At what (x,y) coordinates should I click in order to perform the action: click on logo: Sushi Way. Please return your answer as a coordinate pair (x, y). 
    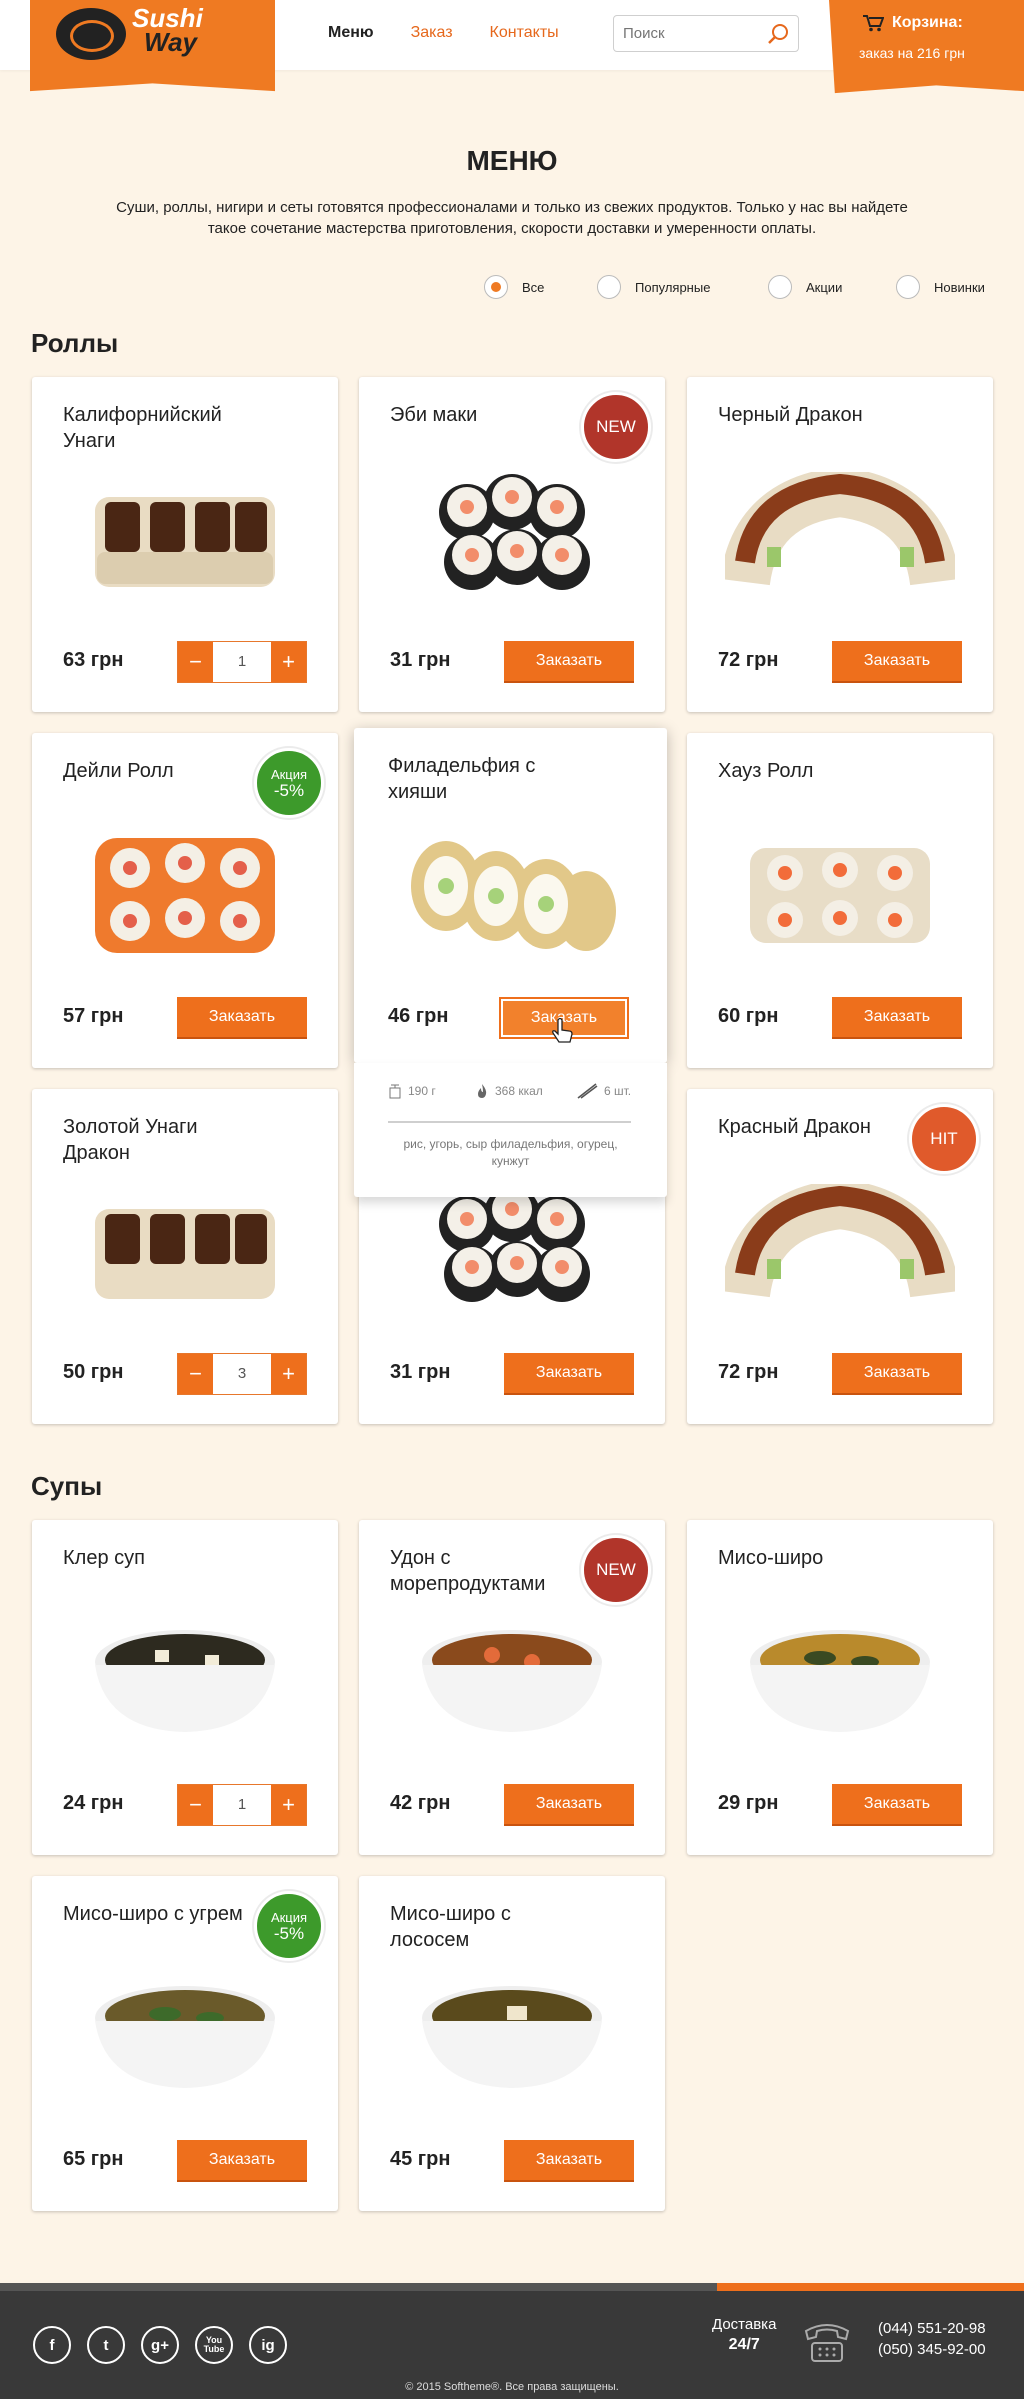
    Looking at the image, I should click on (152, 46).